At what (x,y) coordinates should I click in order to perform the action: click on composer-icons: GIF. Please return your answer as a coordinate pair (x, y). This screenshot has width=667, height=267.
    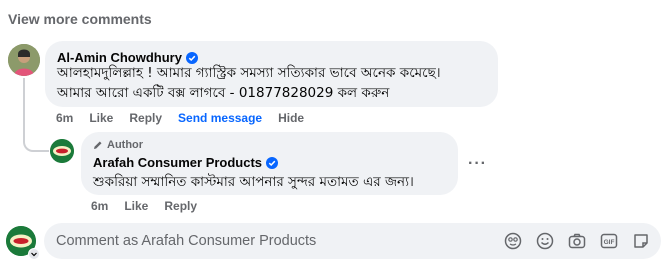
    Looking at the image, I should click on (577, 241).